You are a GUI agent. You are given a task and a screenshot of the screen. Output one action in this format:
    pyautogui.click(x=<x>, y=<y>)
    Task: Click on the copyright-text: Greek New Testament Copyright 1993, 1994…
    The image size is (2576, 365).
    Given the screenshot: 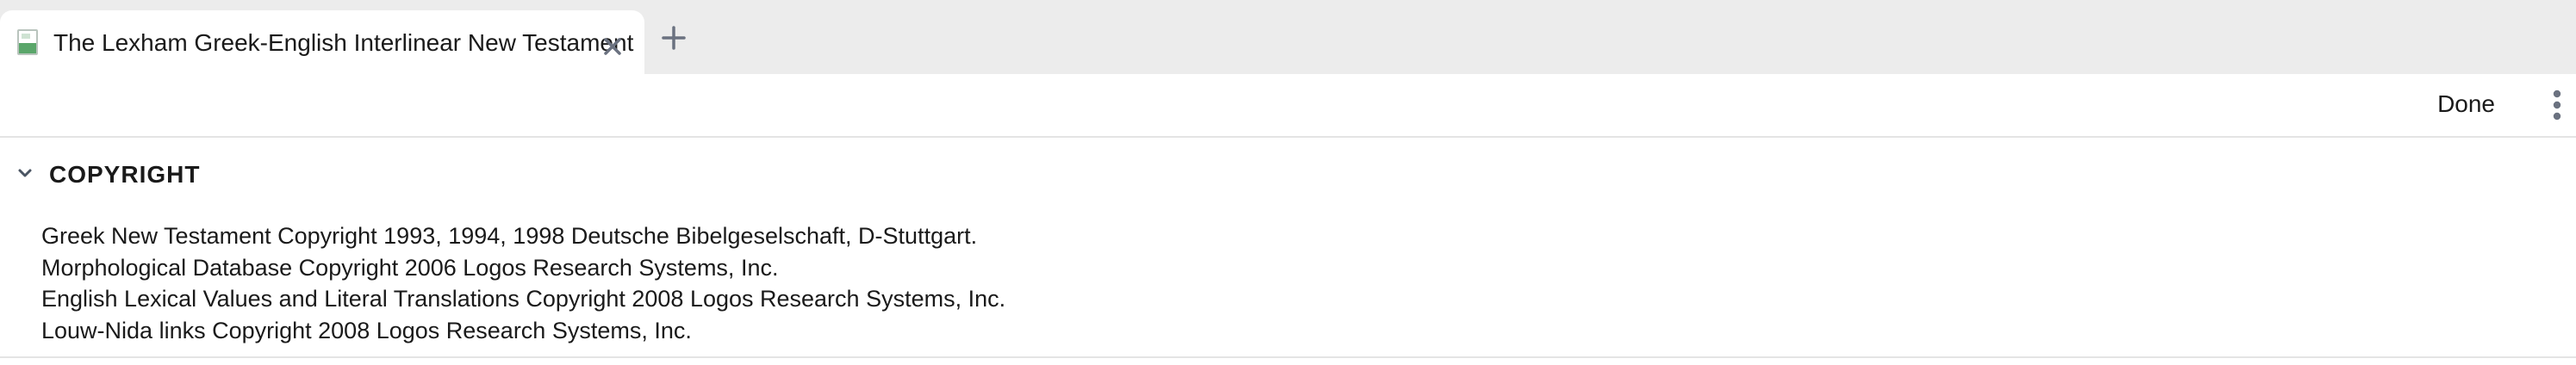 What is the action you would take?
    pyautogui.click(x=523, y=283)
    